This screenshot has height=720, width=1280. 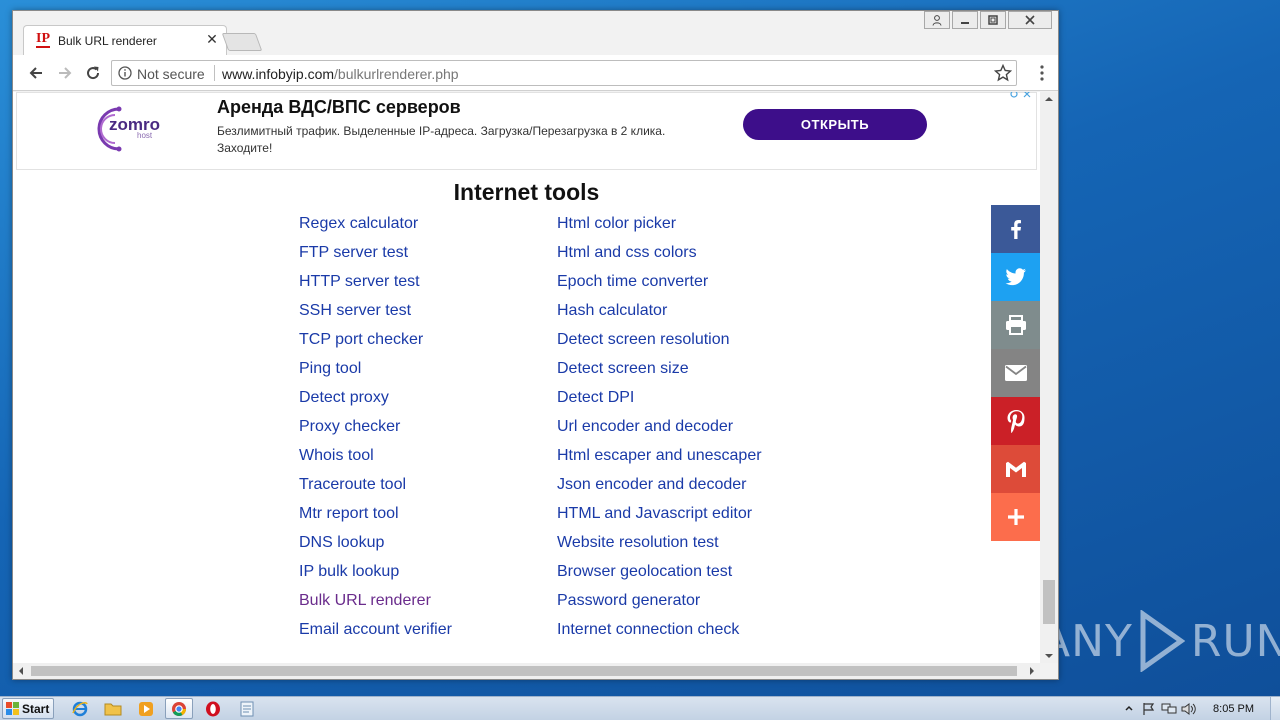 I want to click on reload-button, so click(x=93, y=73).